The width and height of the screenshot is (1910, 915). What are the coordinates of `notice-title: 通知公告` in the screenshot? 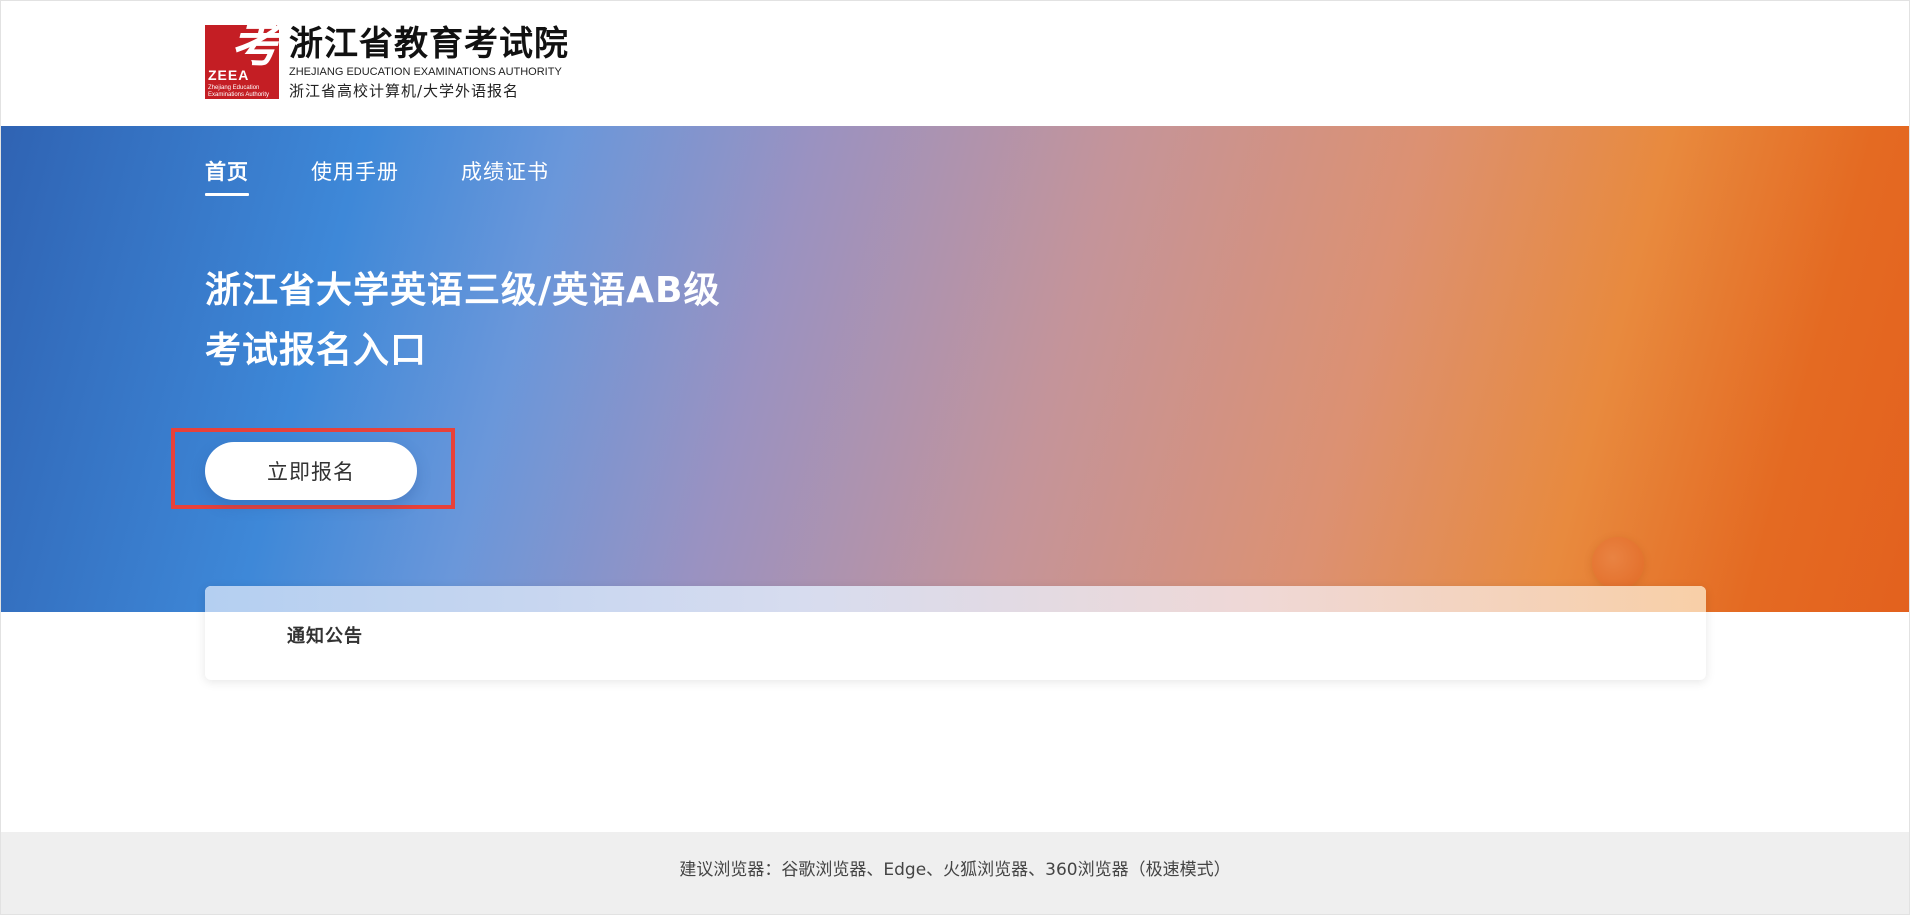 It's located at (325, 635).